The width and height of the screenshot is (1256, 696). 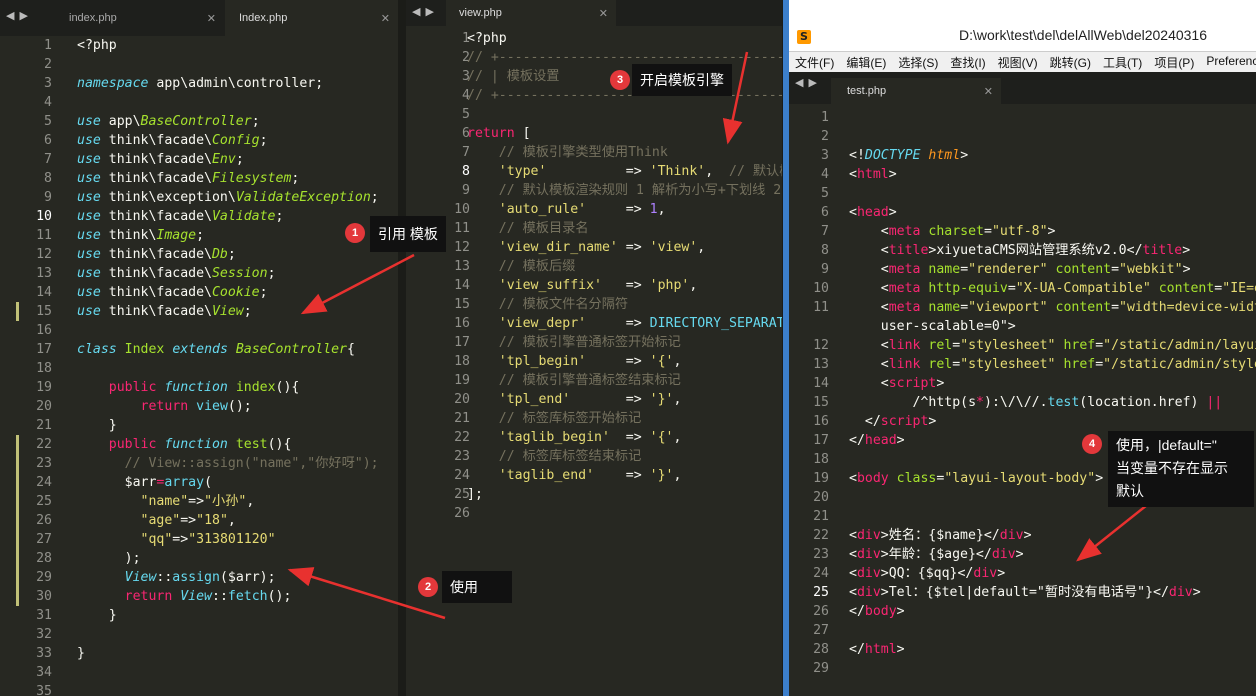 What do you see at coordinates (976, 478) in the screenshot?
I see `code-line: <body class="layui-layout-body">` at bounding box center [976, 478].